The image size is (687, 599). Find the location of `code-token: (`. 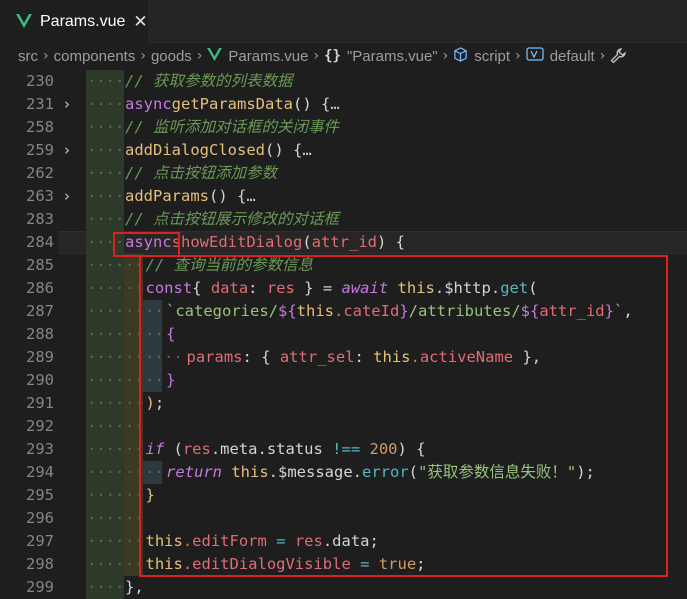

code-token: ( is located at coordinates (307, 242).